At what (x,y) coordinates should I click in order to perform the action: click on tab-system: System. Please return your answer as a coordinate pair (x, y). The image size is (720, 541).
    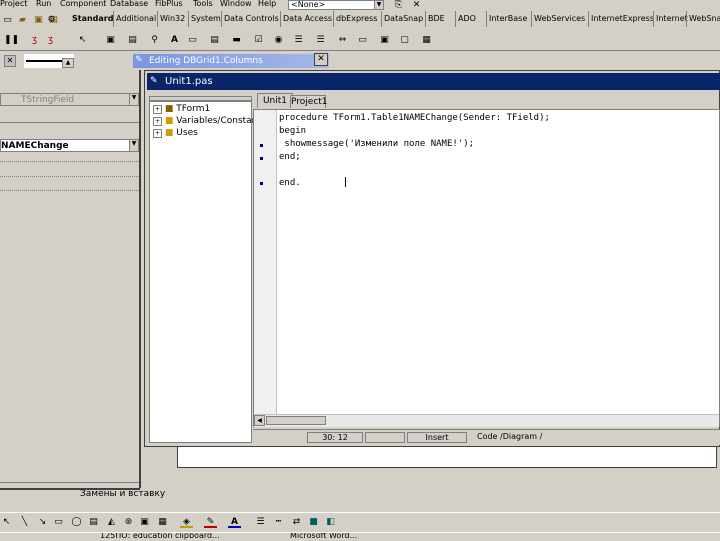
    Looking at the image, I should click on (204, 19).